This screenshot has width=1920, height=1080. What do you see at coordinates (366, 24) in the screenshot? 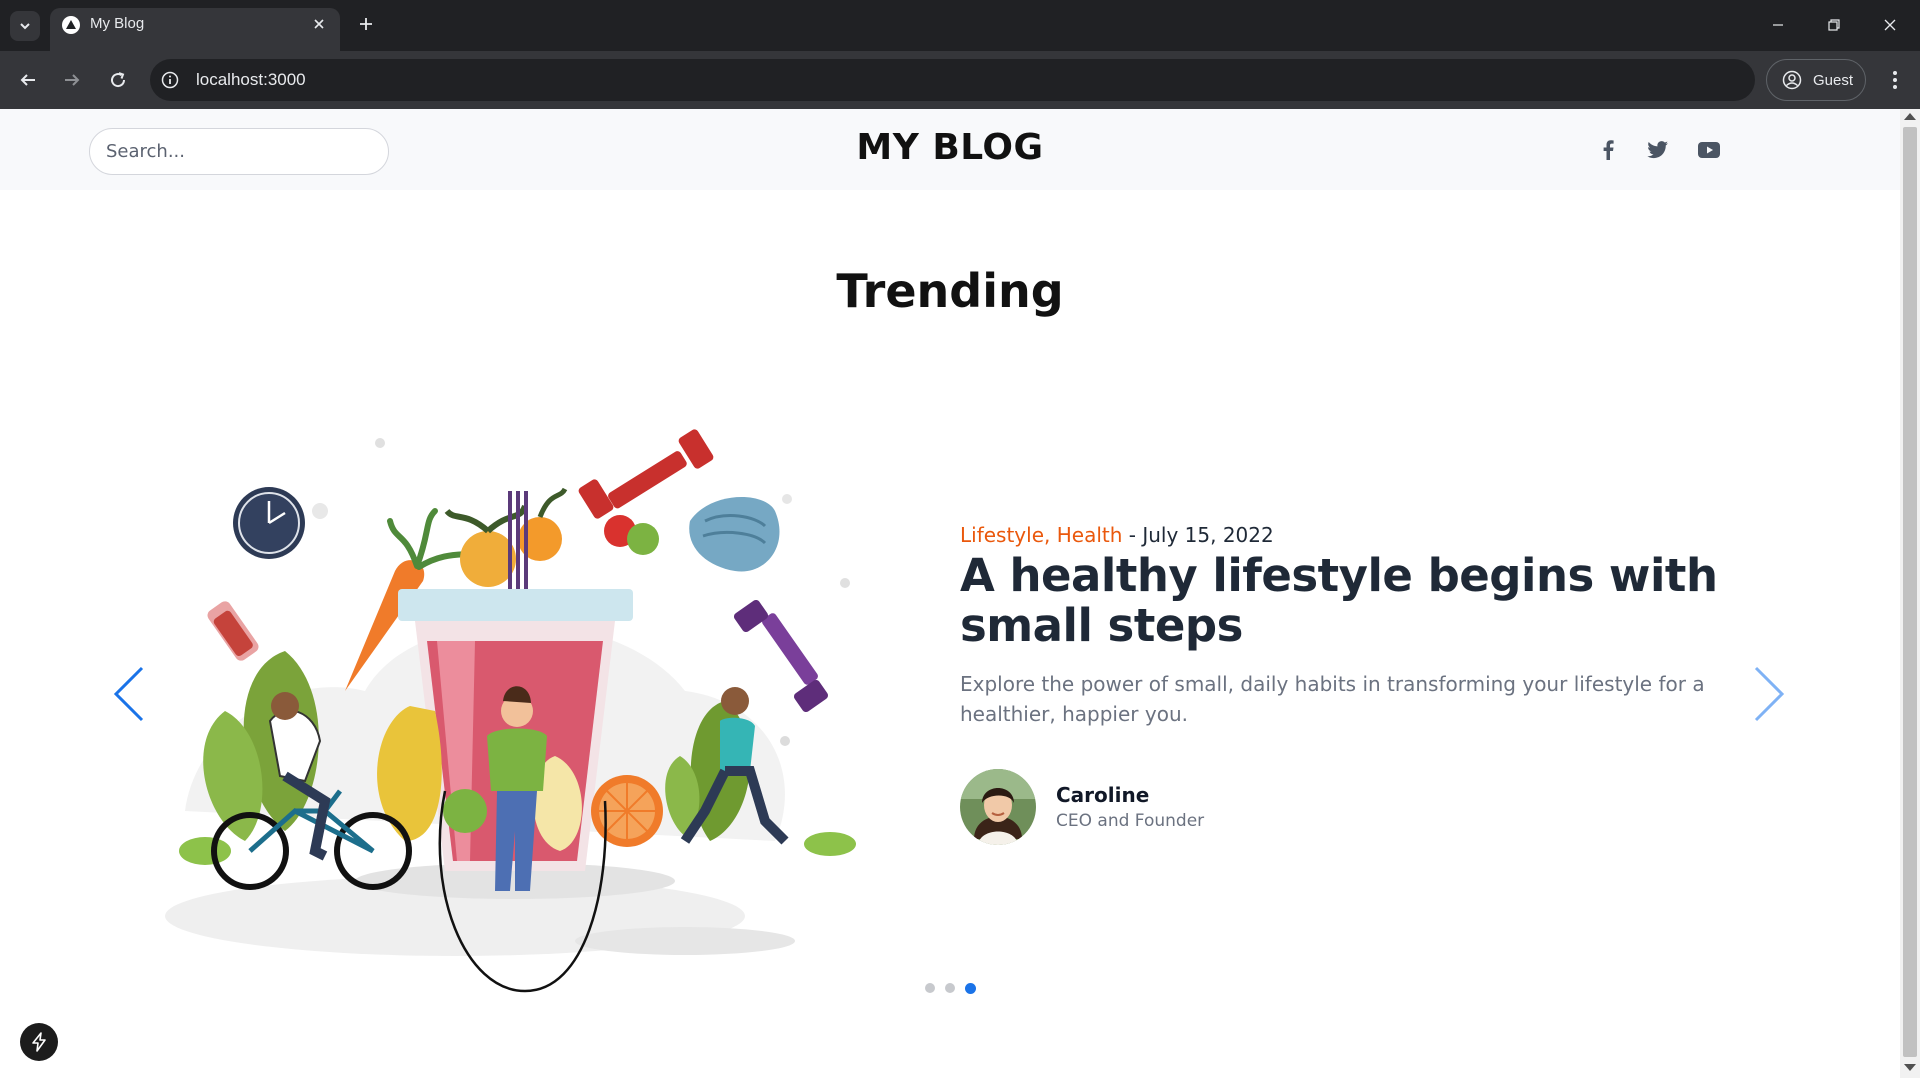
I see `new-tab-plus-icon` at bounding box center [366, 24].